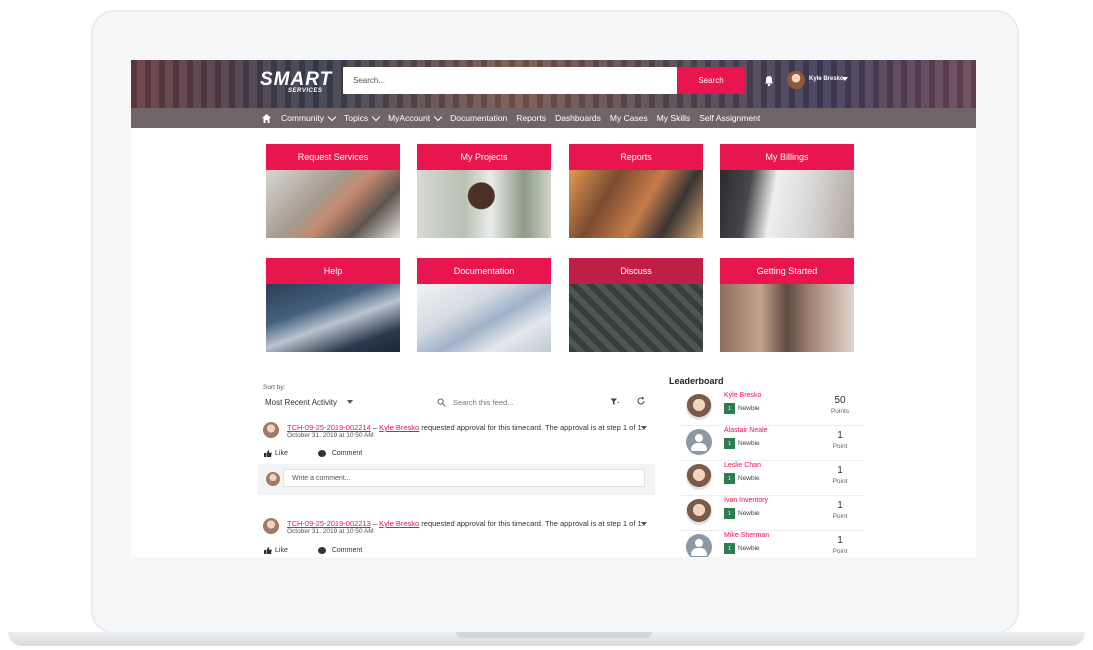 This screenshot has height=650, width=1093. Describe the element at coordinates (826, 79) in the screenshot. I see `user-name: Kyle Bresko` at that location.